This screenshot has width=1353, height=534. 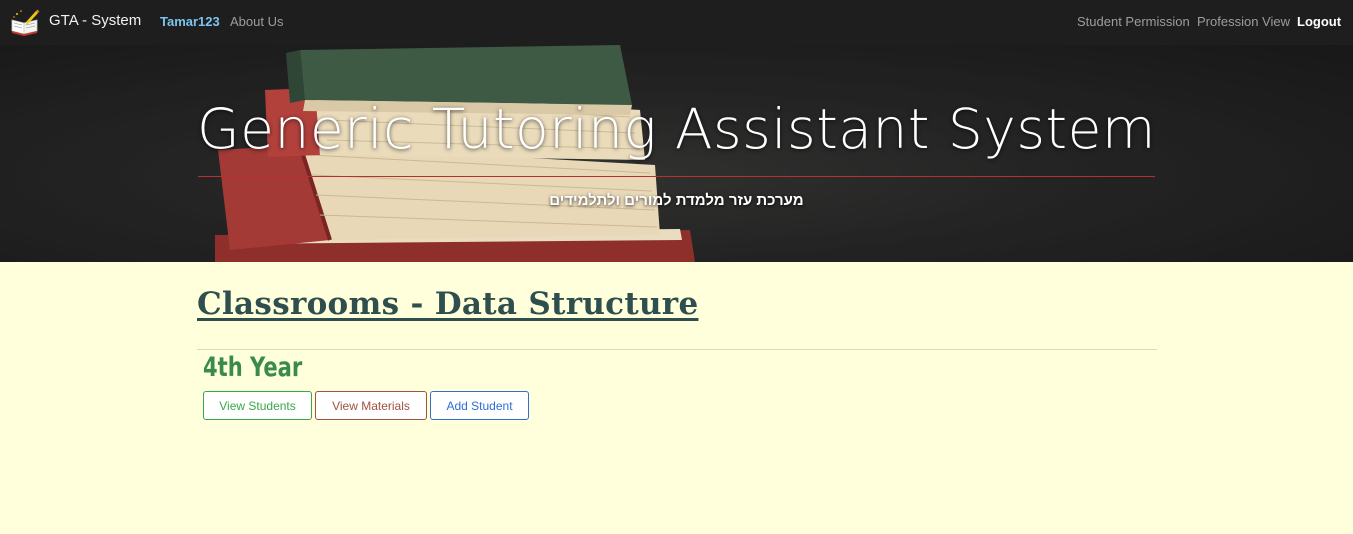 I want to click on brand-link, so click(x=25, y=22).